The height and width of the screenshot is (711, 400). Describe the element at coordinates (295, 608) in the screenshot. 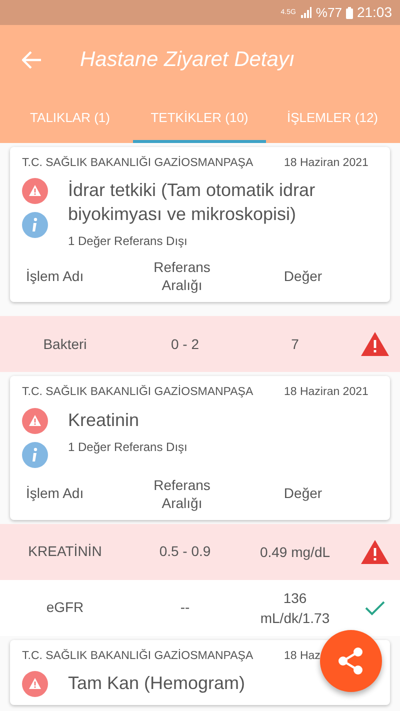

I see `test-value: 136 mL/dk/1.73` at that location.